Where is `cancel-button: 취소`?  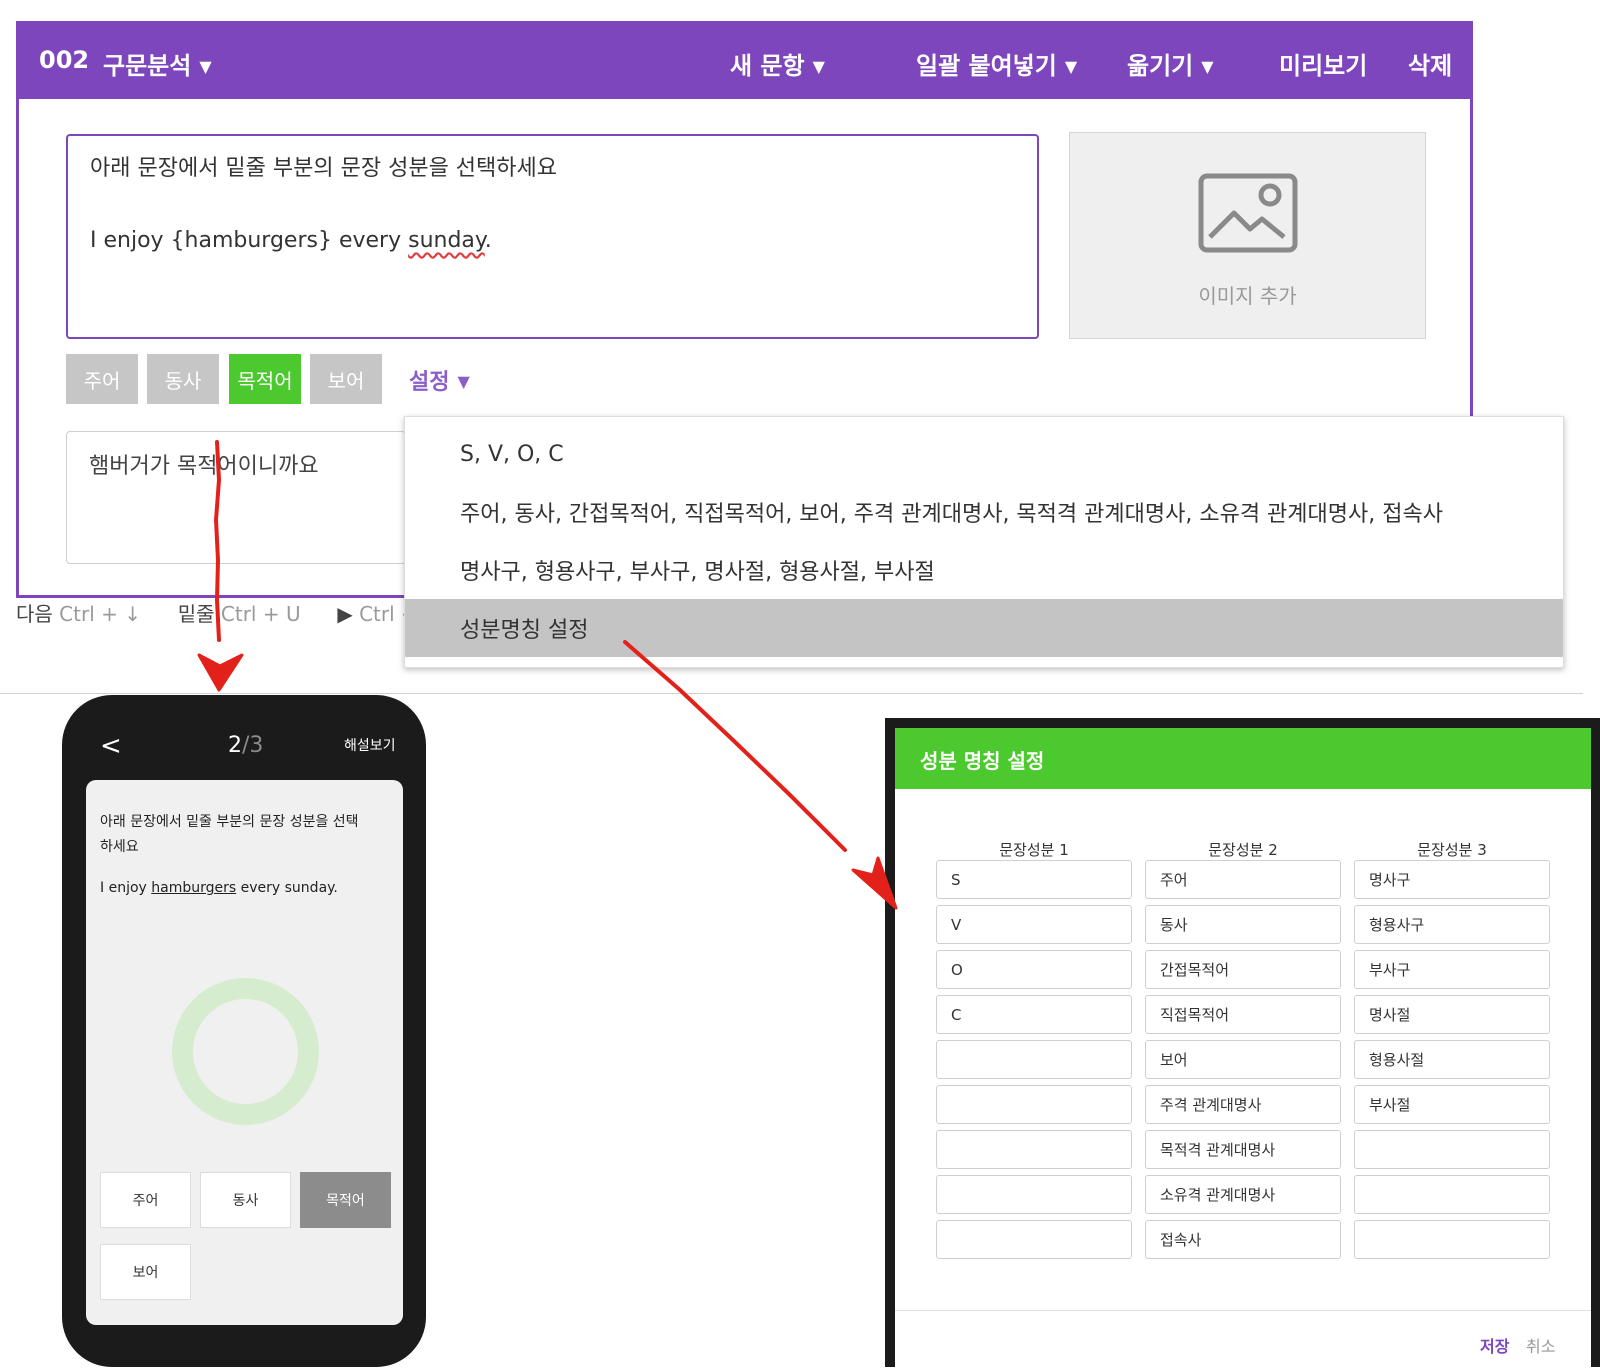
cancel-button: 취소 is located at coordinates (1540, 1345).